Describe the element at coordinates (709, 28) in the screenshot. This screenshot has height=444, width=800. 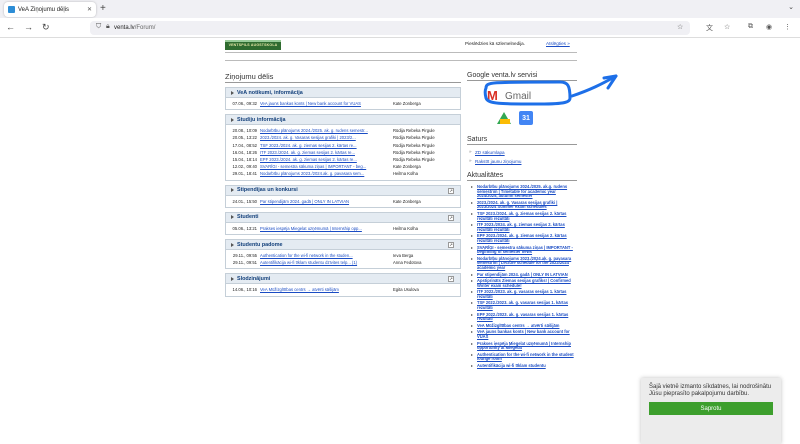
I see `translate-icon: 文` at that location.